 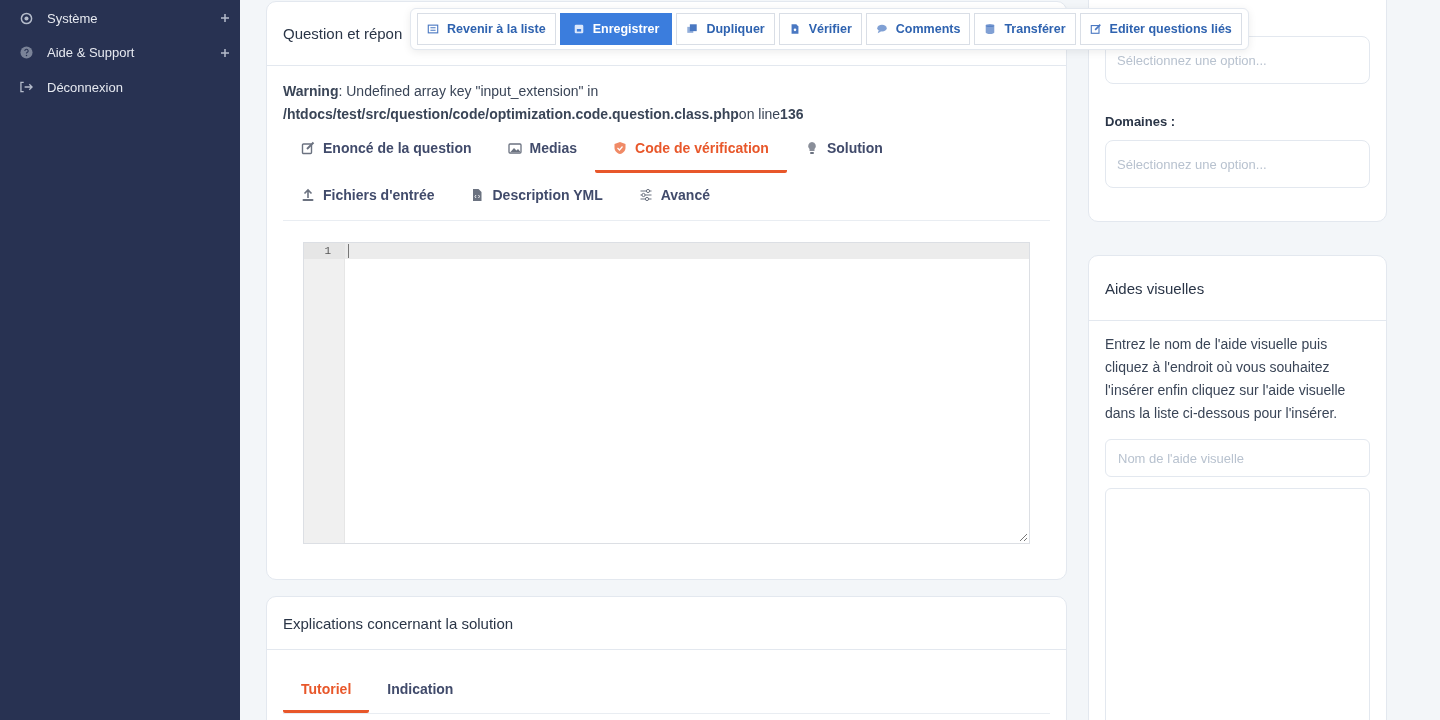 I want to click on sidebar-item: Aide & Support, so click(x=120, y=52).